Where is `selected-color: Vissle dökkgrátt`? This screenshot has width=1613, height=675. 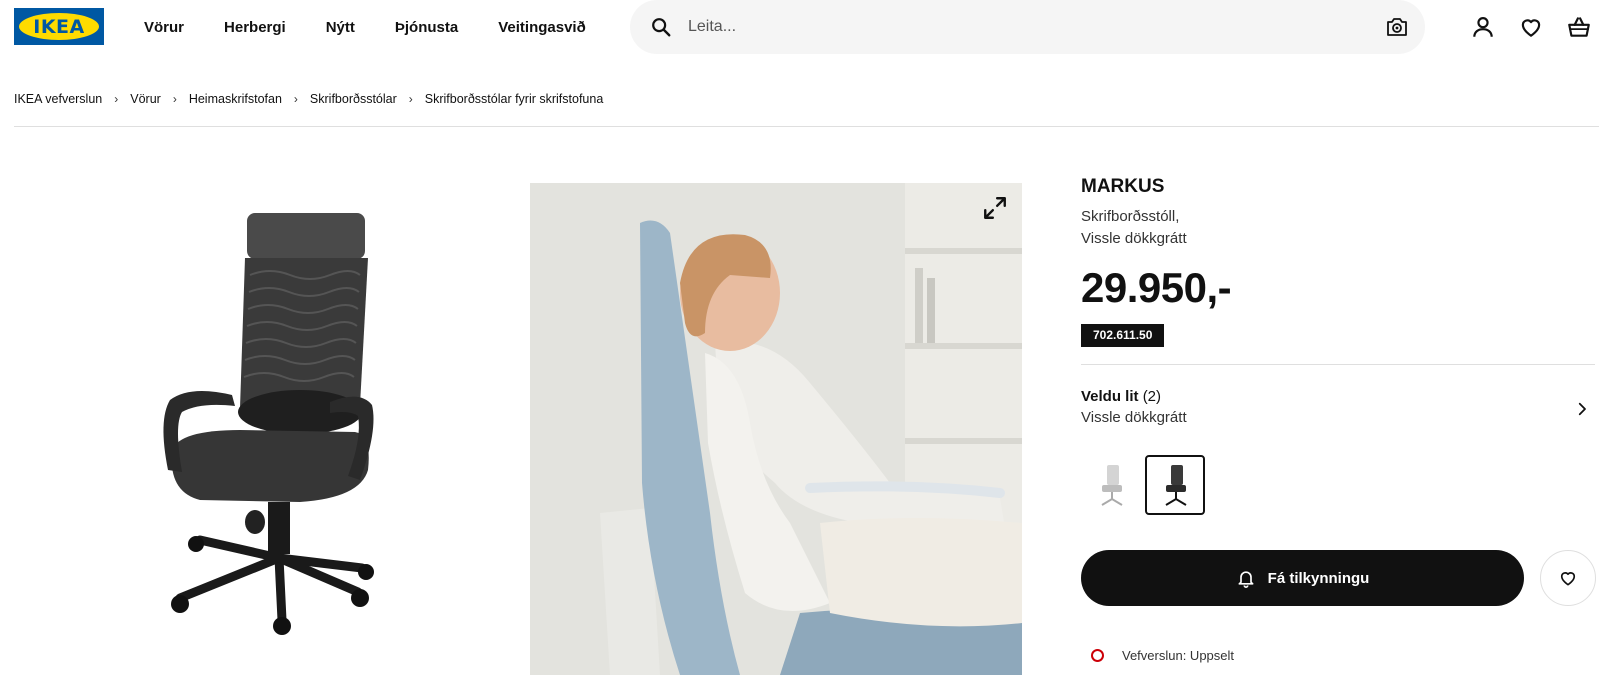 selected-color: Vissle dökkgrátt is located at coordinates (1134, 417).